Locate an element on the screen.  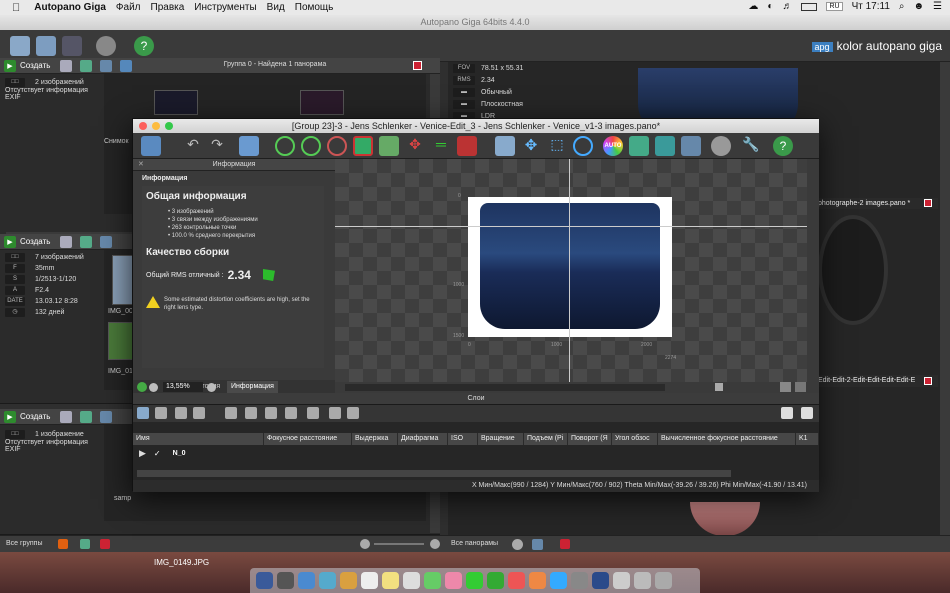
detect-grid-icon is located at coordinates (72, 46).